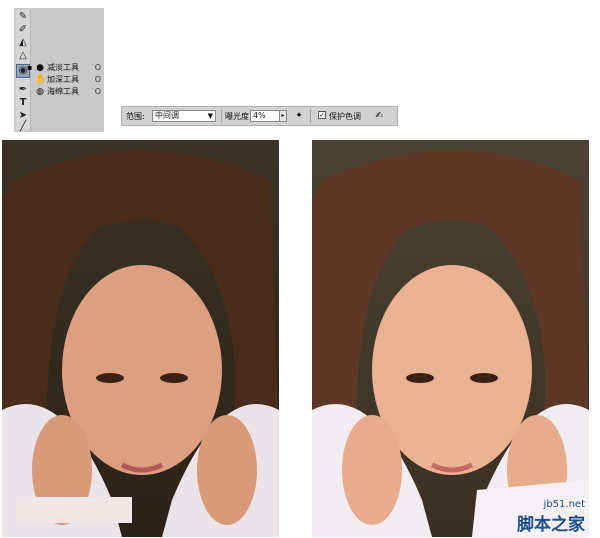  I want to click on tool-flyout-menu: ▪ ● 减淡工具 O ✋ 加深工具 O ◍ 海绵工具 O, so click(65, 83).